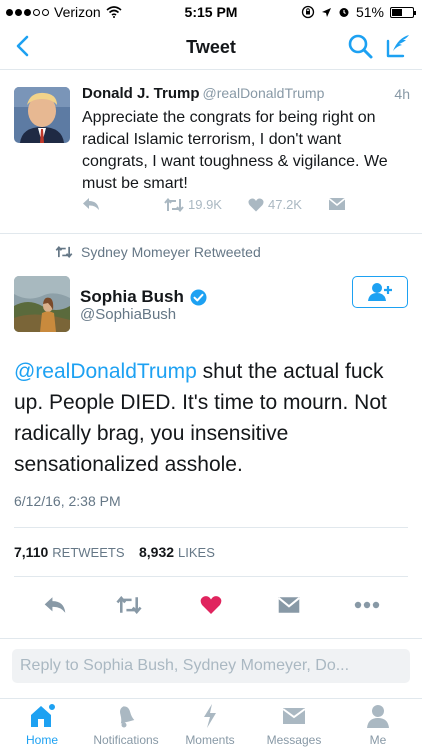 Image resolution: width=422 pixels, height=750 pixels. What do you see at coordinates (157, 552) in the screenshot?
I see `likes-count: 8,932` at bounding box center [157, 552].